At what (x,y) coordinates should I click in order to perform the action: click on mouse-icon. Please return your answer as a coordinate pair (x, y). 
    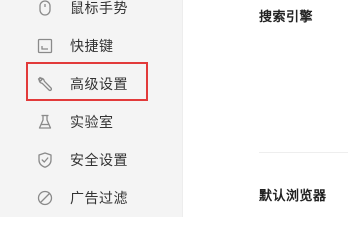
    Looking at the image, I should click on (45, 8).